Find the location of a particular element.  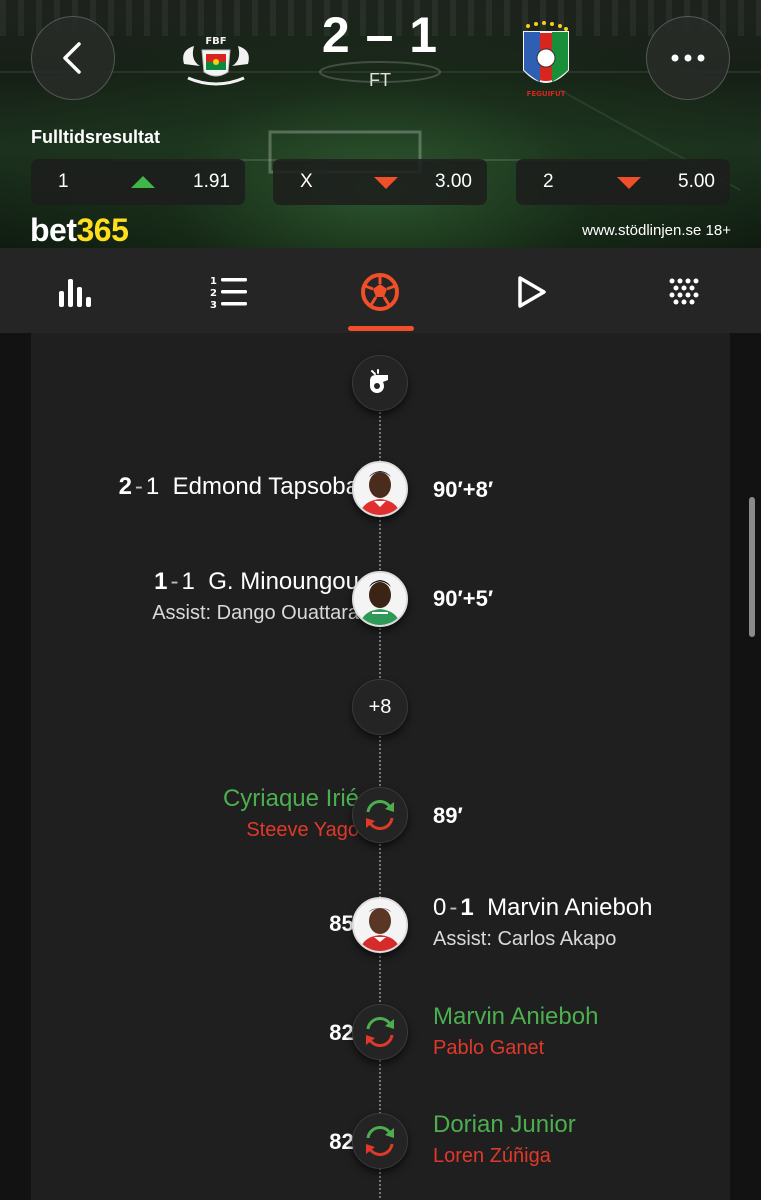

equatorial-guinea-crest-icon: FEGUIFUT is located at coordinates (546, 59).